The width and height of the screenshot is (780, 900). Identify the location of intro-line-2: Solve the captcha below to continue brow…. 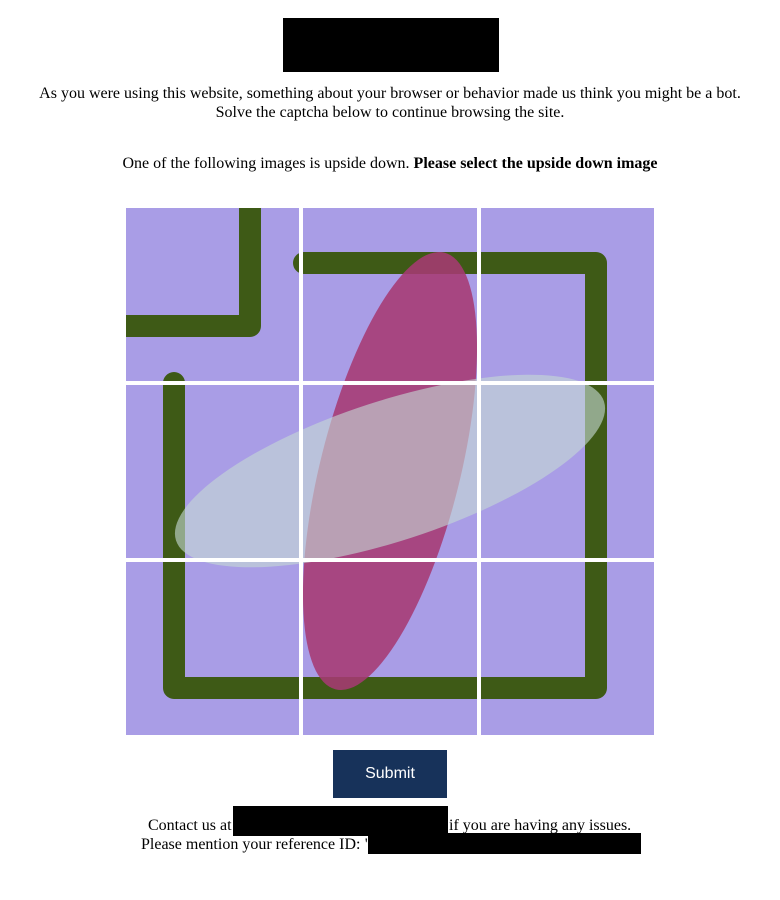
(390, 112).